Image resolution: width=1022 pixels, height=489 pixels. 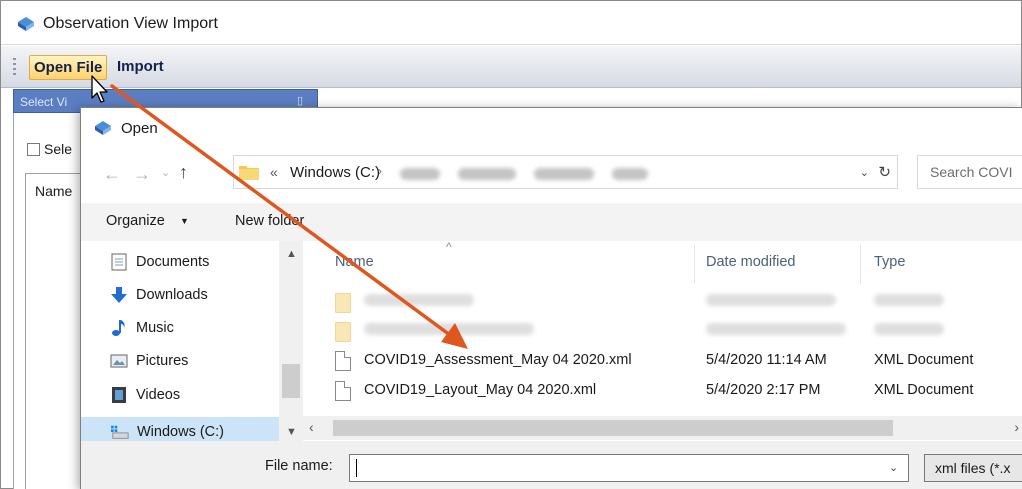 I want to click on search-input: Search COVI, so click(x=969, y=172).